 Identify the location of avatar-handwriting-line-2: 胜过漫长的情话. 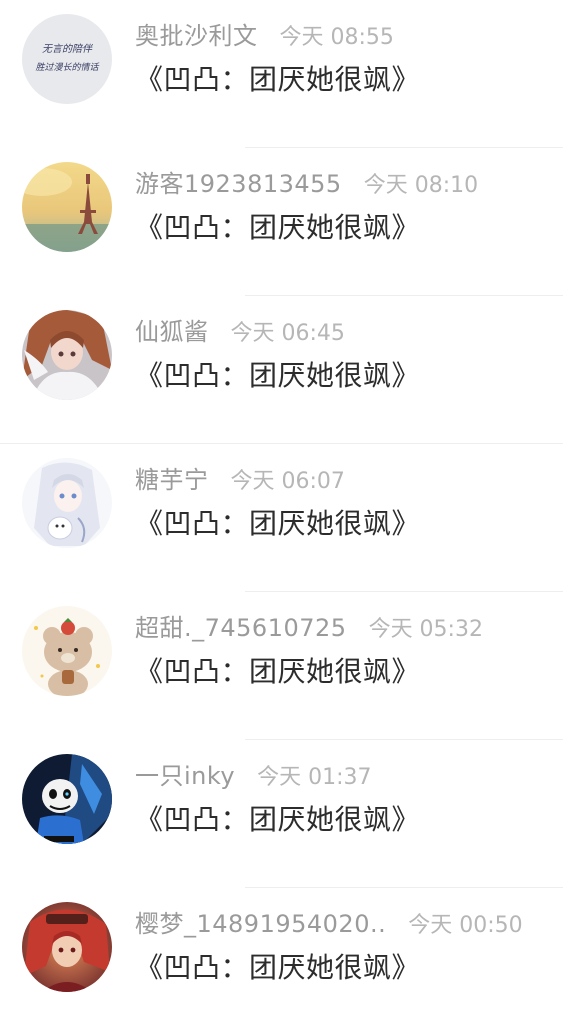
(67, 67).